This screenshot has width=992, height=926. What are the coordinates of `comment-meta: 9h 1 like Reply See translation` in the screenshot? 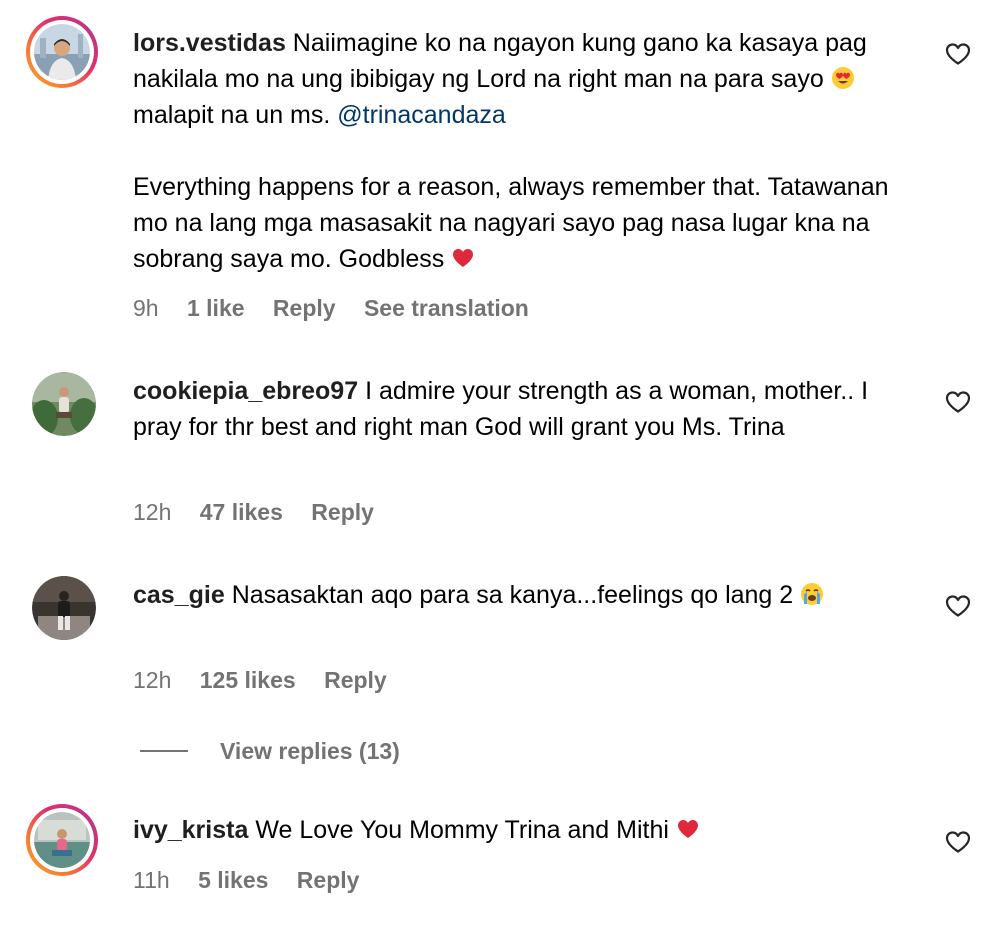 It's located at (342, 308).